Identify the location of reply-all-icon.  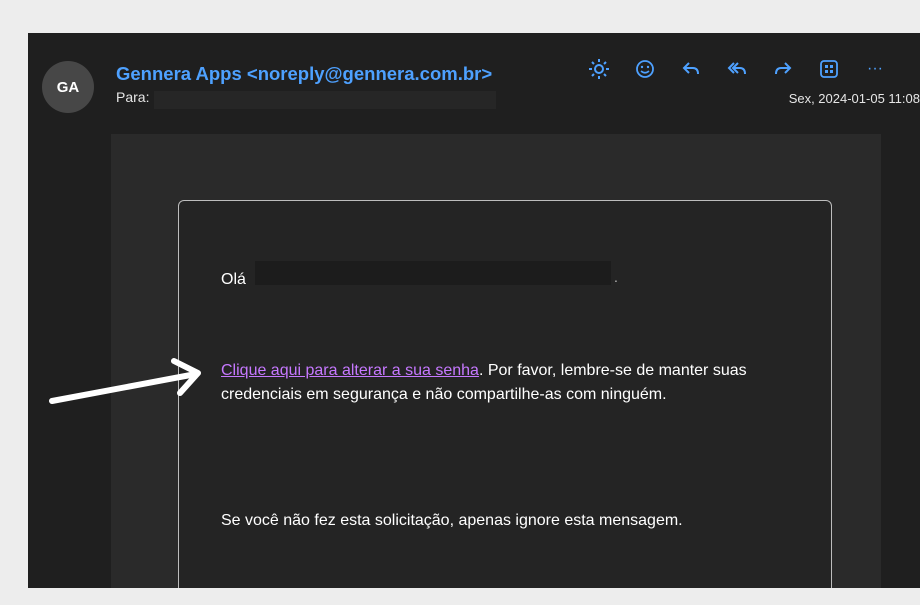
(737, 69).